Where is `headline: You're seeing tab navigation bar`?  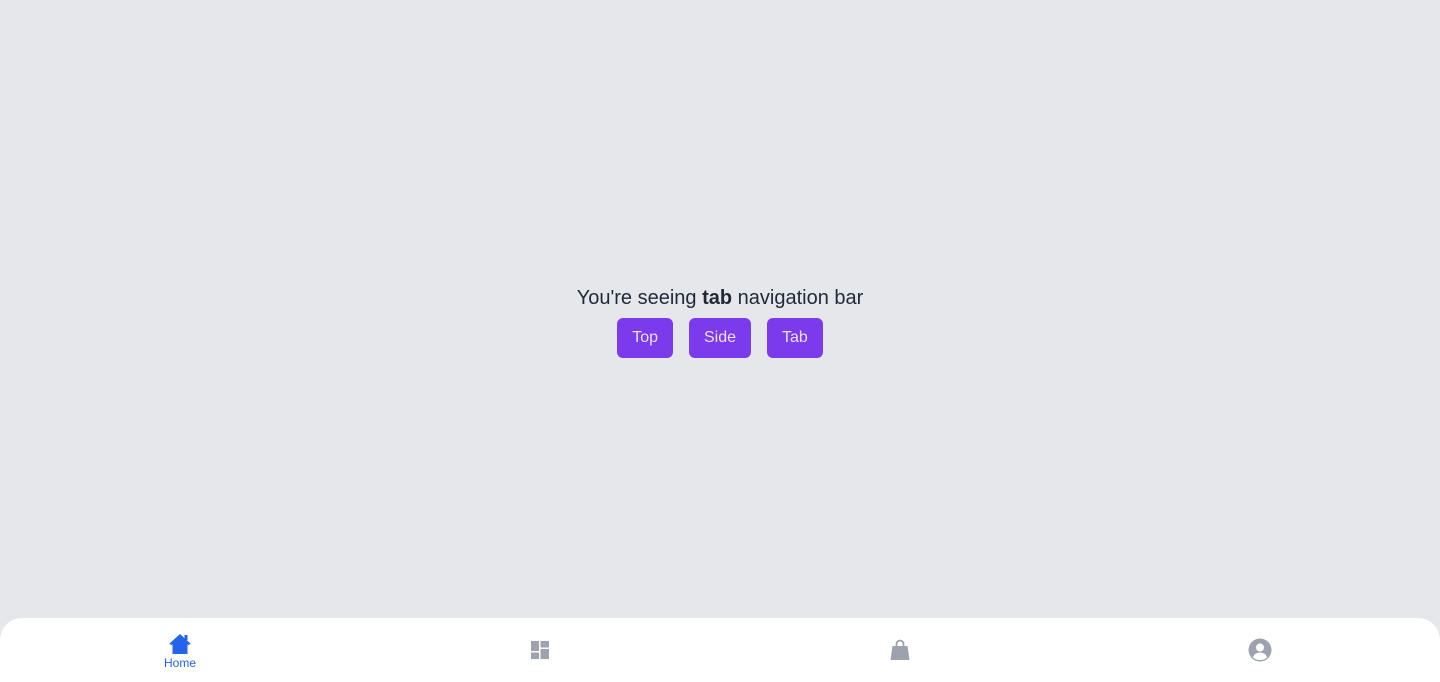
headline: You're seeing tab navigation bar is located at coordinates (720, 298).